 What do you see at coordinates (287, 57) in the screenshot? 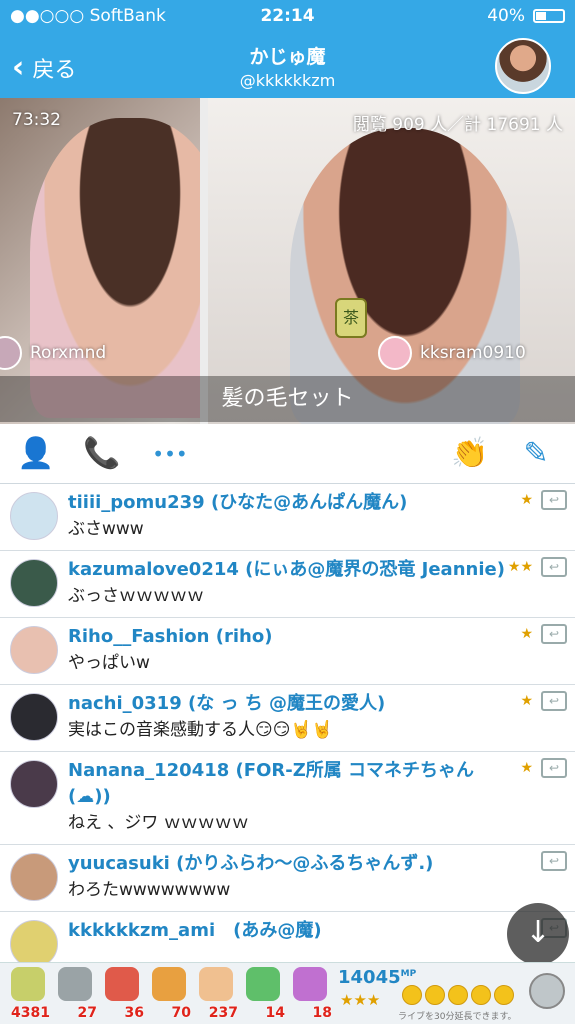
I see `broadcaster-name: かじゅ魔` at bounding box center [287, 57].